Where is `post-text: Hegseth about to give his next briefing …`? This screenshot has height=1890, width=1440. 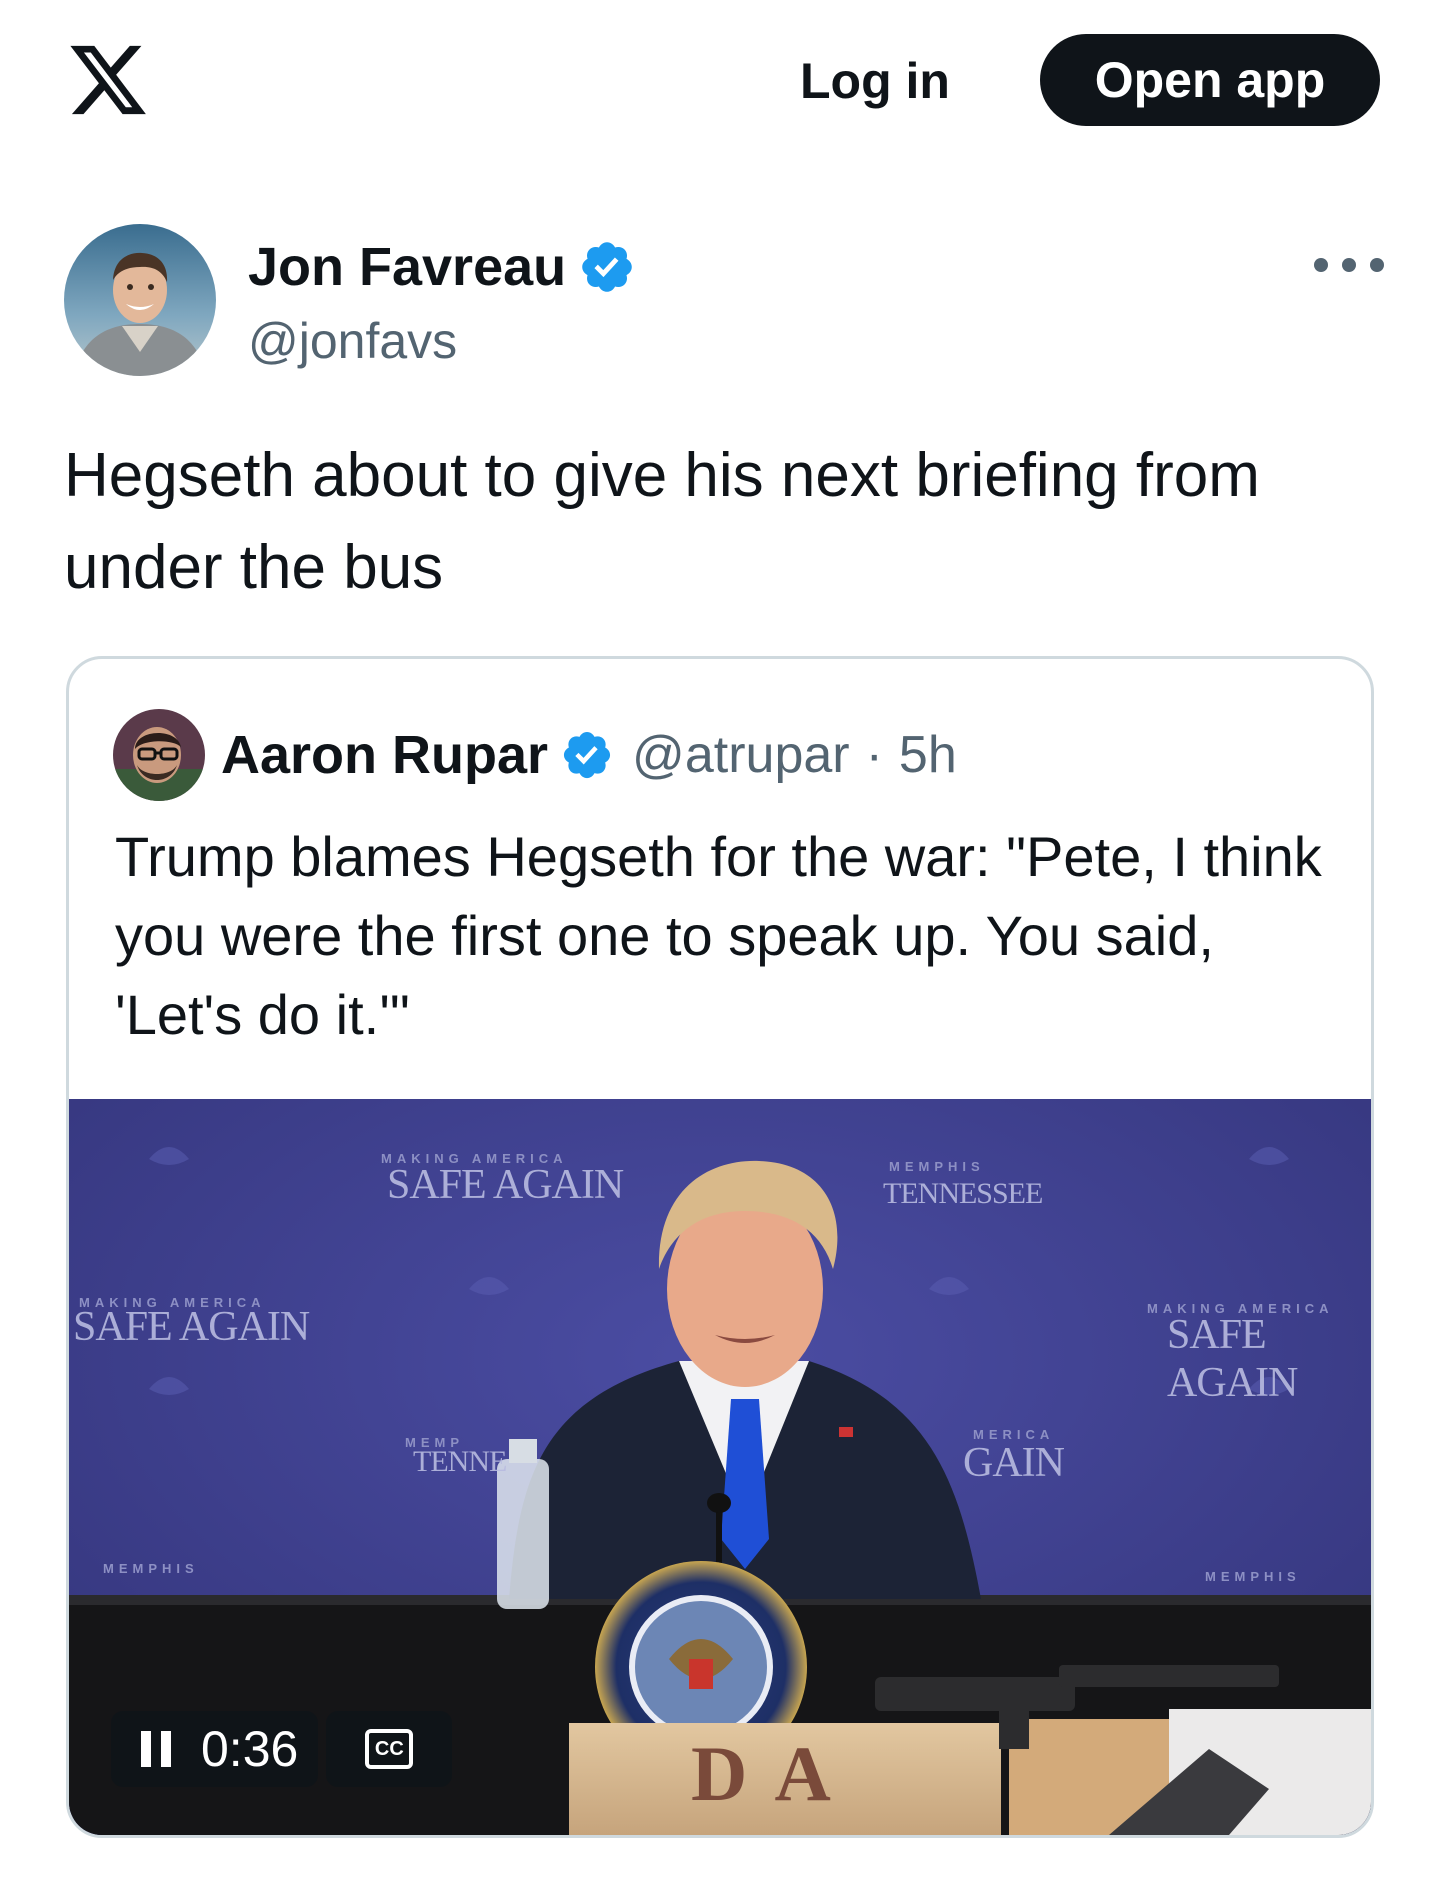 post-text: Hegseth about to give his next briefing … is located at coordinates (662, 521).